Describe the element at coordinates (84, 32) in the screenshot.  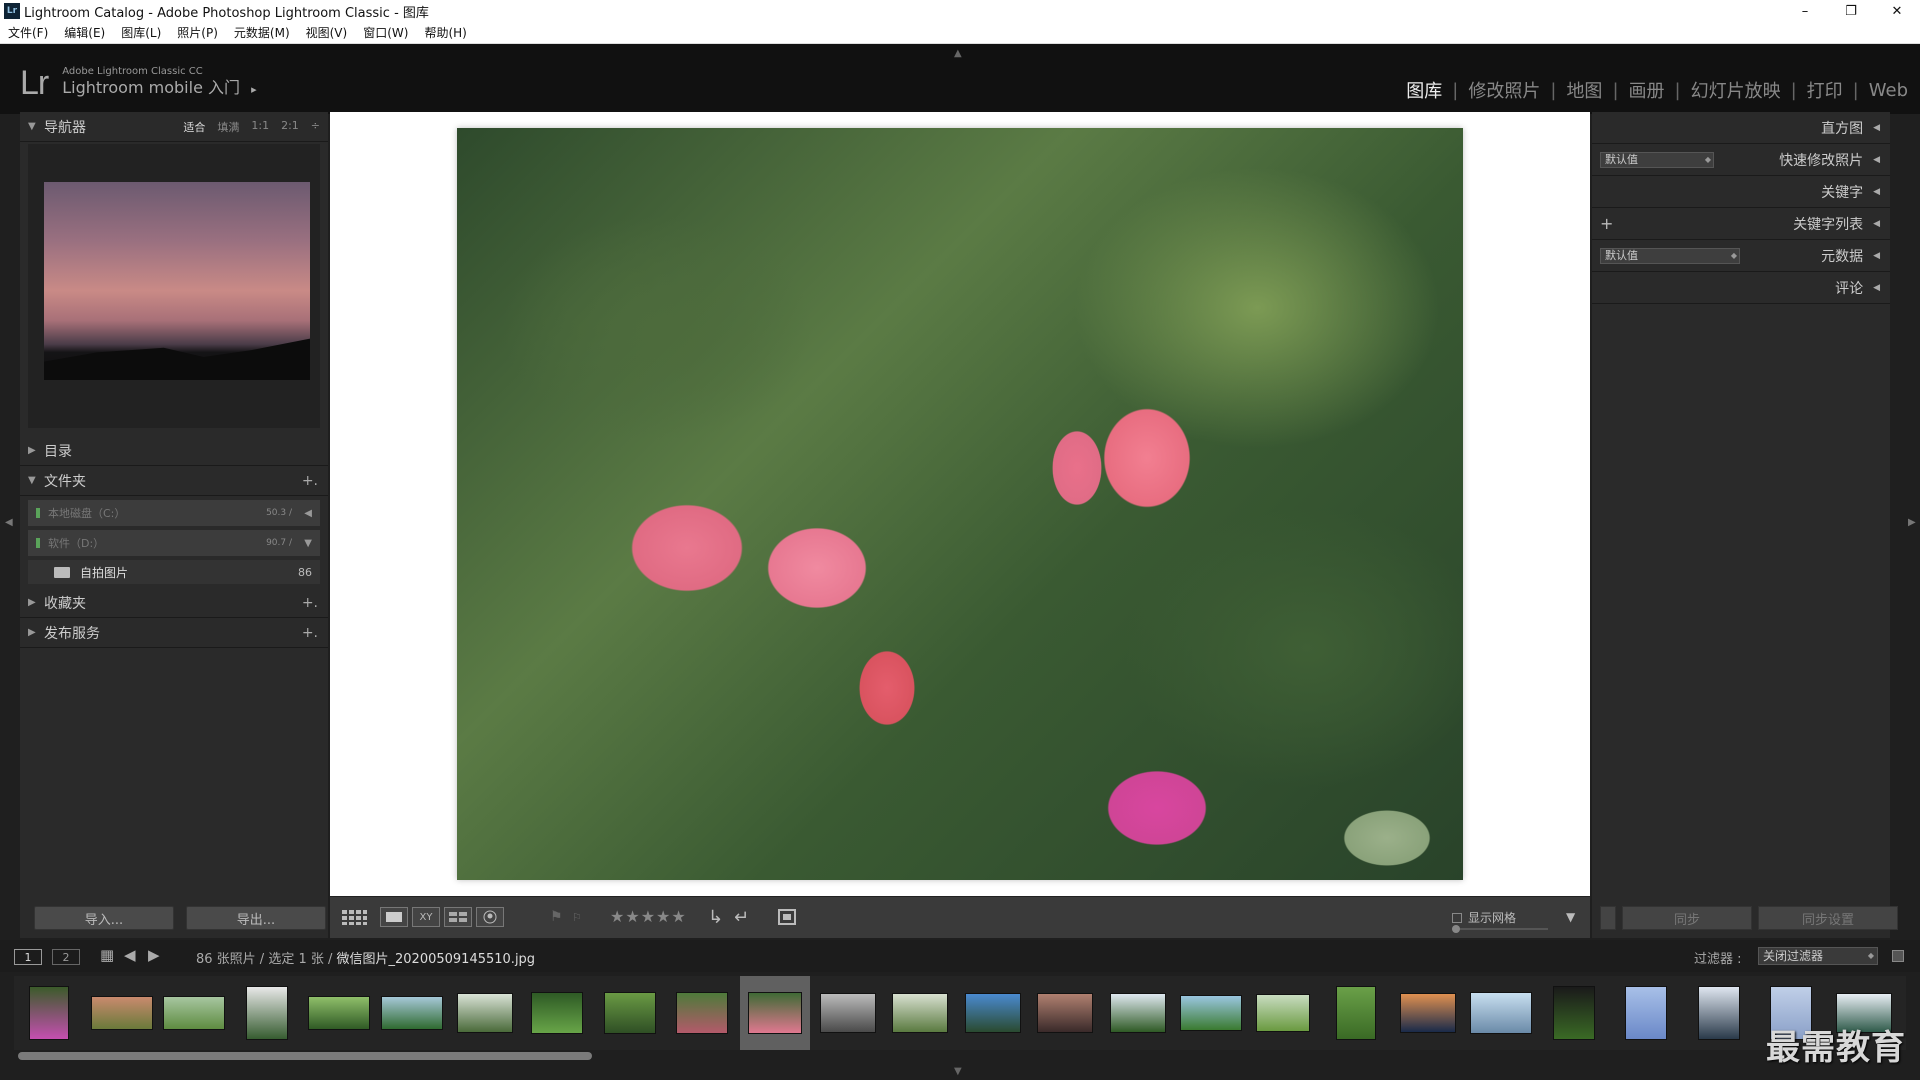
I see `menu-edit: 编辑(E)` at that location.